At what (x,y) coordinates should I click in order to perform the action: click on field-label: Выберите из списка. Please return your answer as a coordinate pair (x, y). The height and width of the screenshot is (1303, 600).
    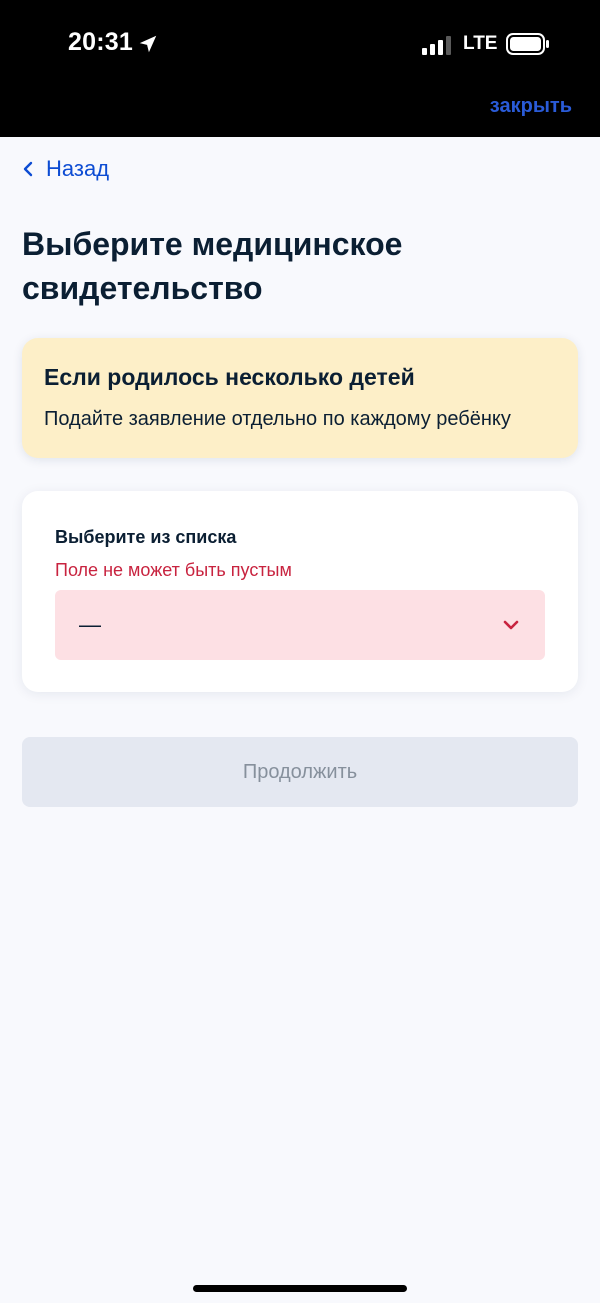
    Looking at the image, I should click on (146, 537).